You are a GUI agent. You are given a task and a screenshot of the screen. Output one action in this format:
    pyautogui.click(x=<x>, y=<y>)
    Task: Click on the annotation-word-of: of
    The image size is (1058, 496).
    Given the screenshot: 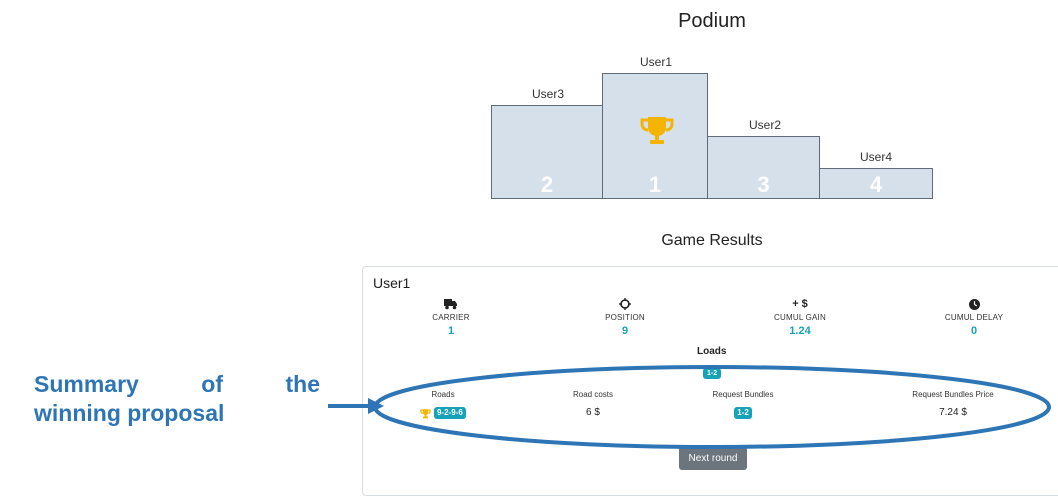 What is the action you would take?
    pyautogui.click(x=212, y=384)
    